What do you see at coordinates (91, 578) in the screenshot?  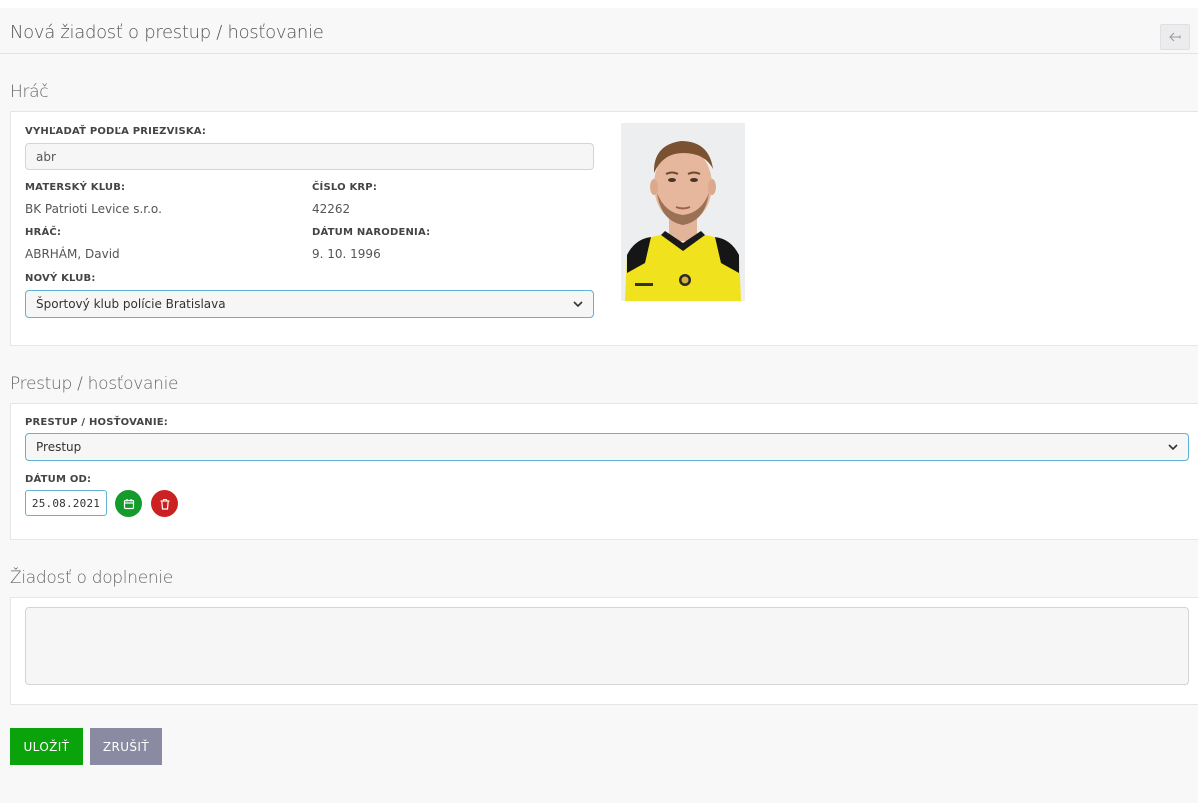 I see `section-title-request: Žiadosť o doplnenie` at bounding box center [91, 578].